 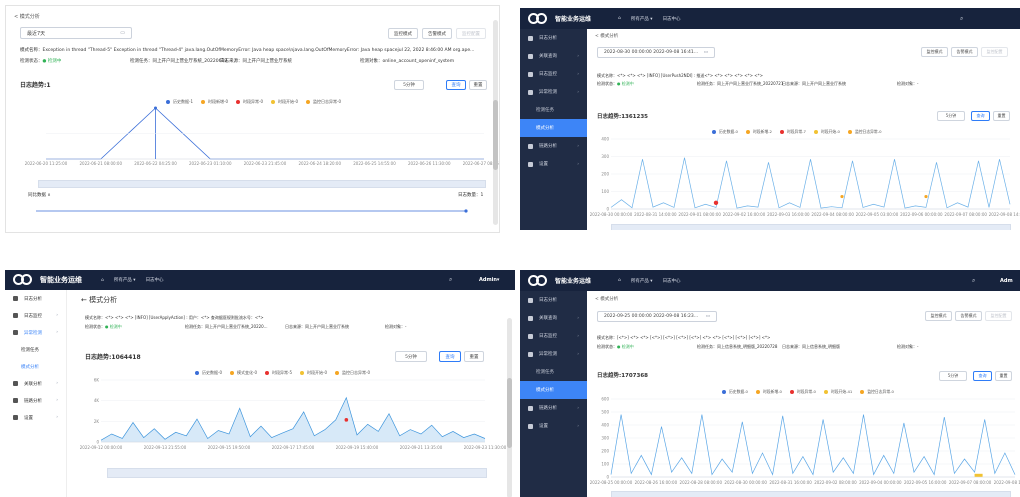 I want to click on back-link: ← 模式分析, so click(x=99, y=300).